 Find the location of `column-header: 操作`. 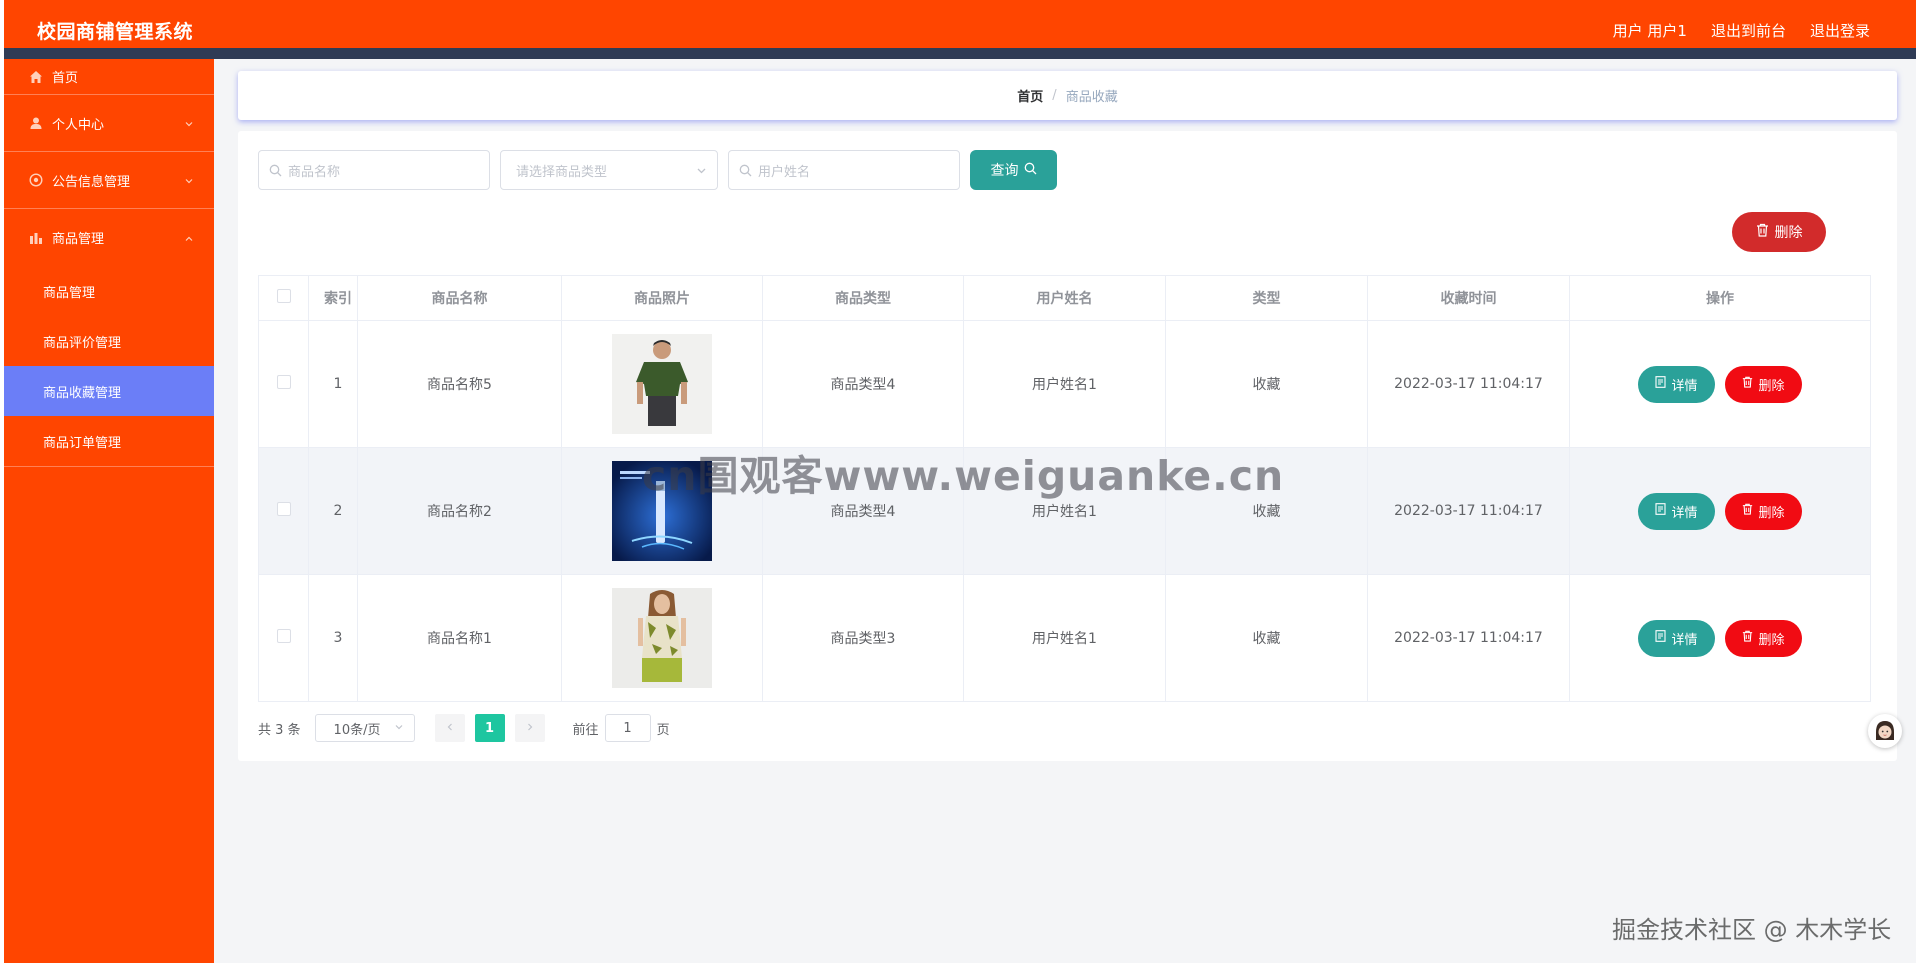

column-header: 操作 is located at coordinates (1720, 298).